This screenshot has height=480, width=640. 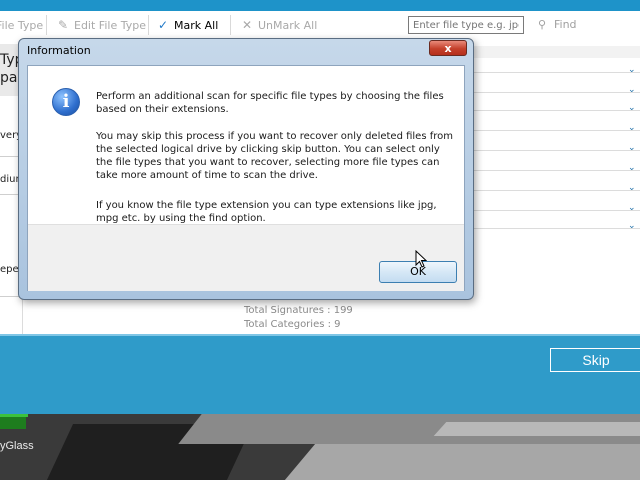 What do you see at coordinates (187, 25) in the screenshot?
I see `mark-all-button: ✓ Mark All` at bounding box center [187, 25].